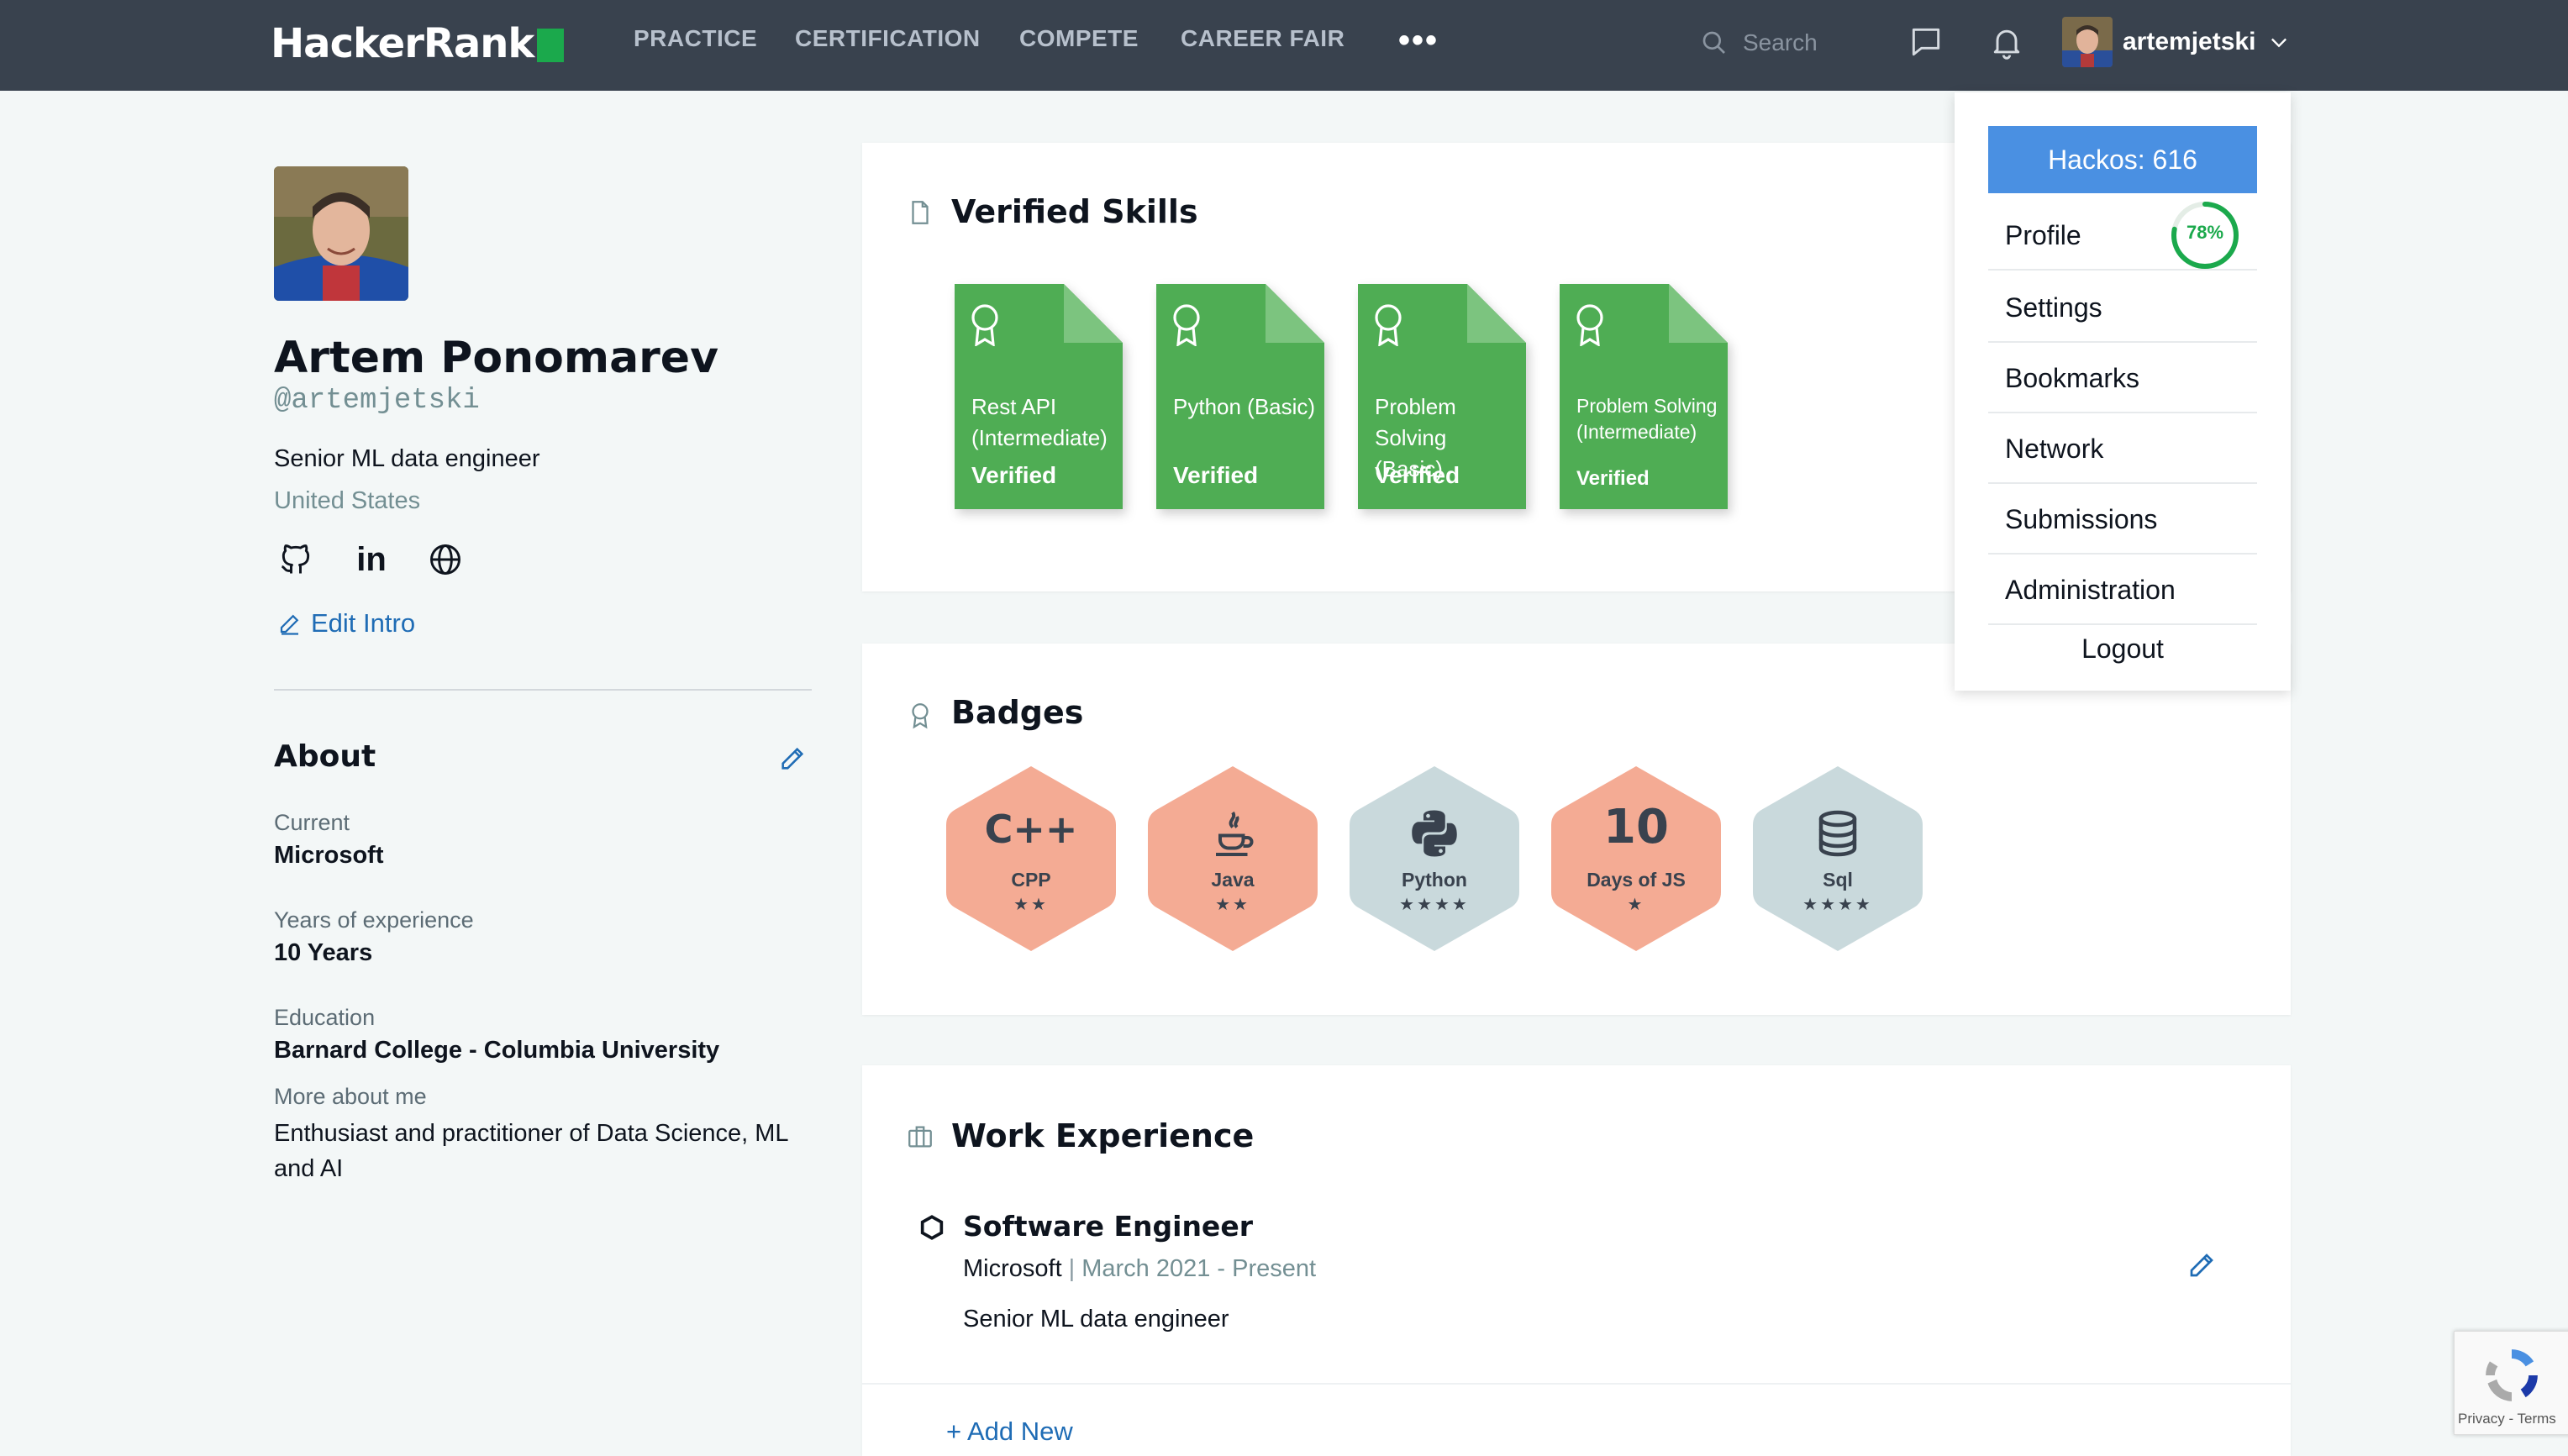  I want to click on logo-text: HackerRank, so click(402, 43).